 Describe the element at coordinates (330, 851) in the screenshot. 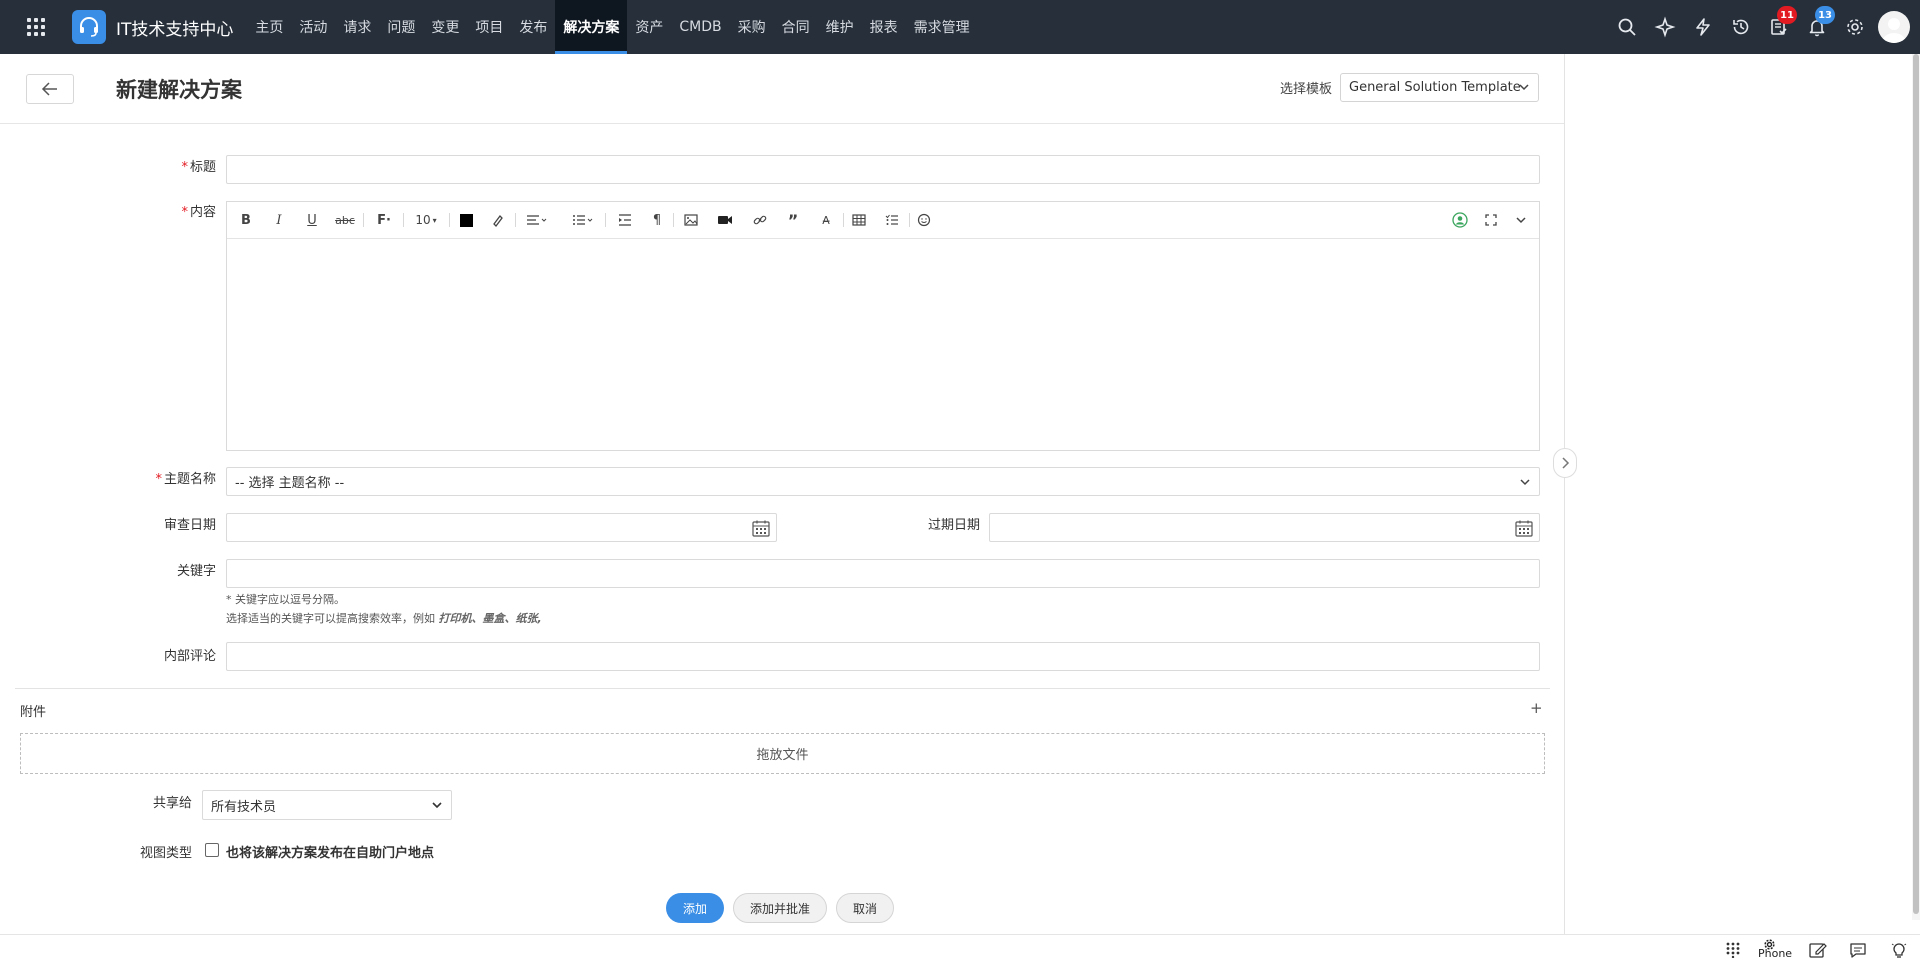

I see `publish-portal-label: 也将该解决方案发布在自助门户地点` at that location.